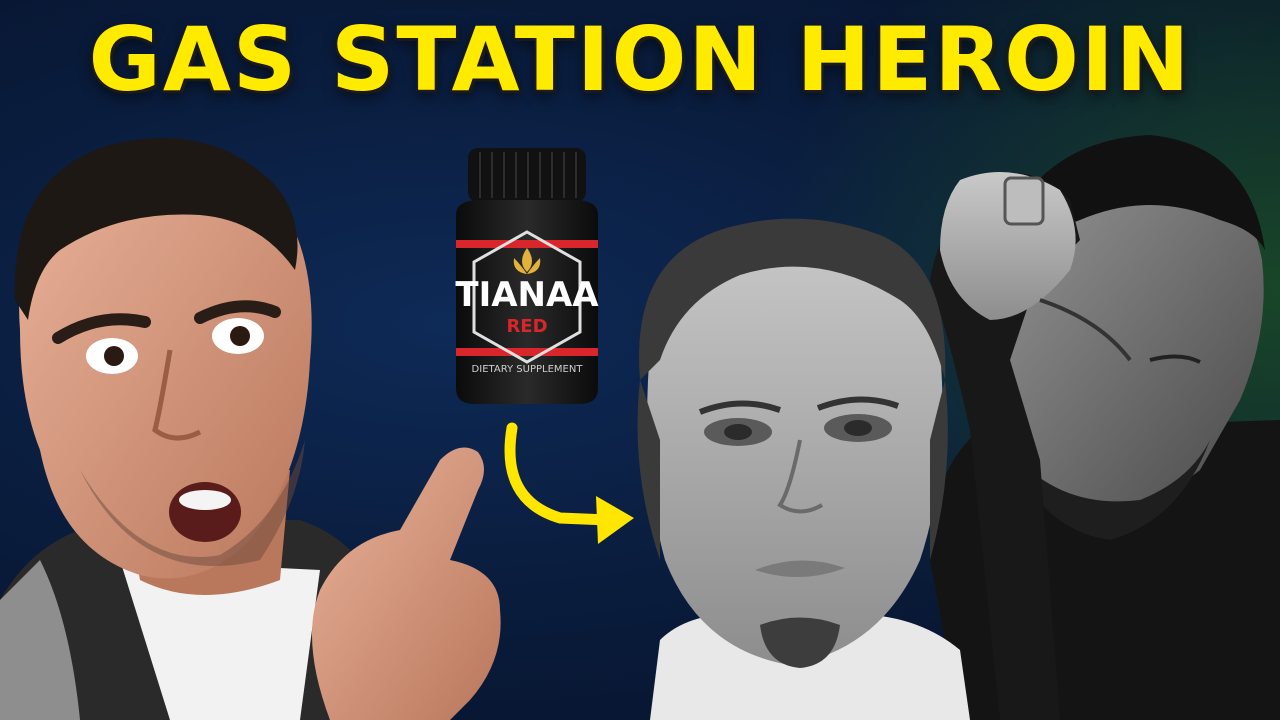 The image size is (1280, 720). What do you see at coordinates (526, 326) in the screenshot?
I see `bottle-variant: RED` at bounding box center [526, 326].